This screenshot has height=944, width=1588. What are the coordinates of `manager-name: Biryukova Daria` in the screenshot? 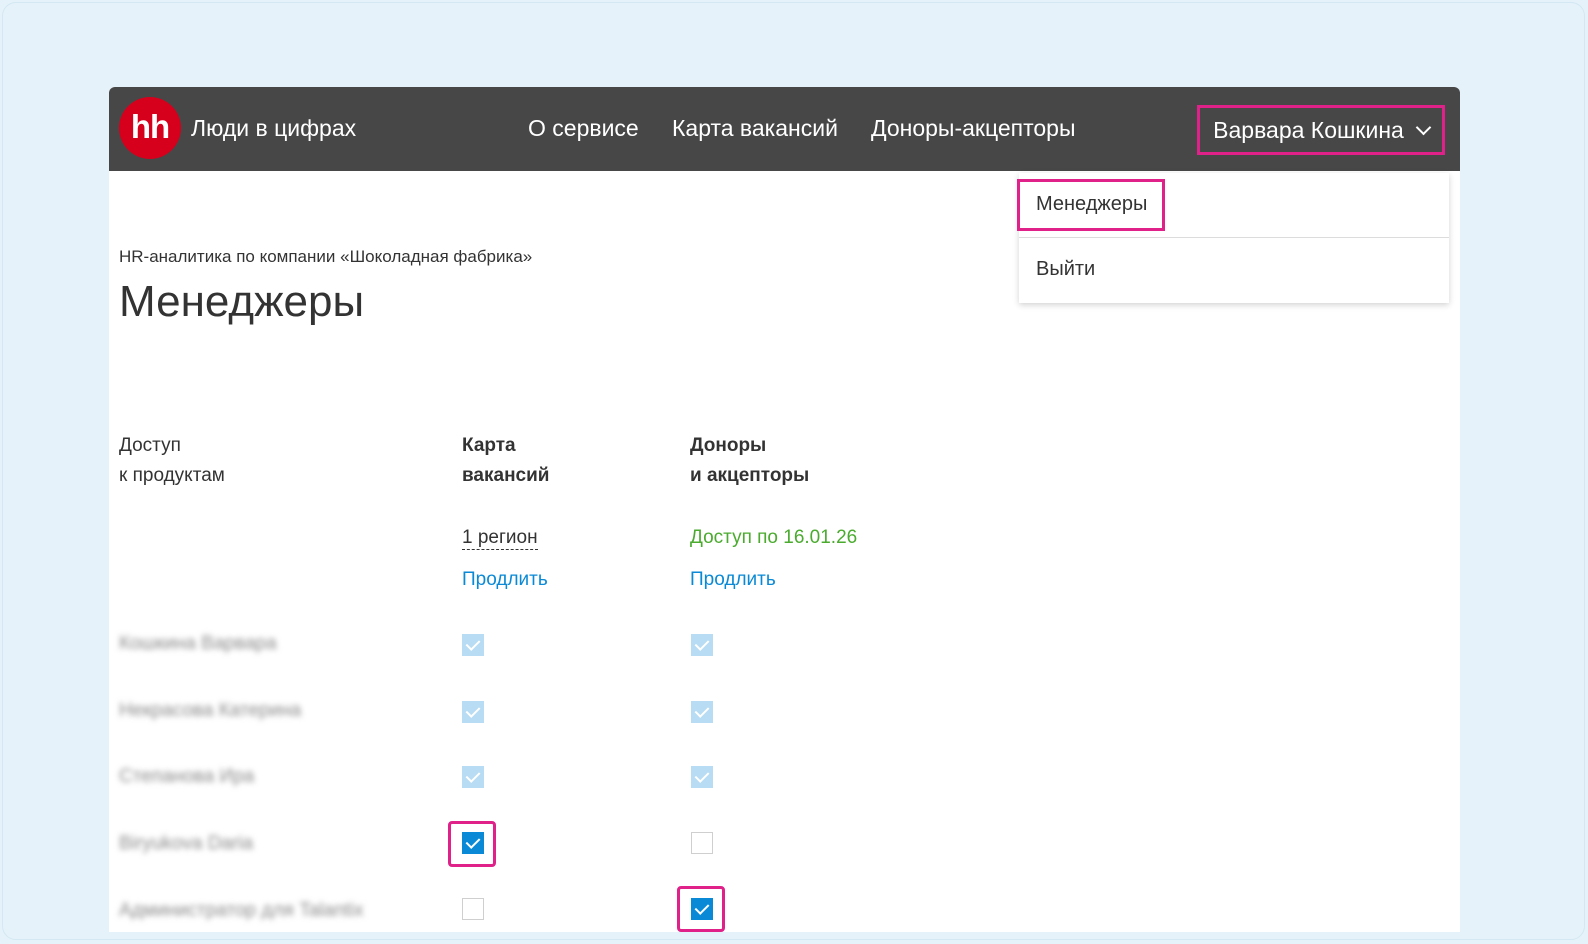 It's located at (186, 843).